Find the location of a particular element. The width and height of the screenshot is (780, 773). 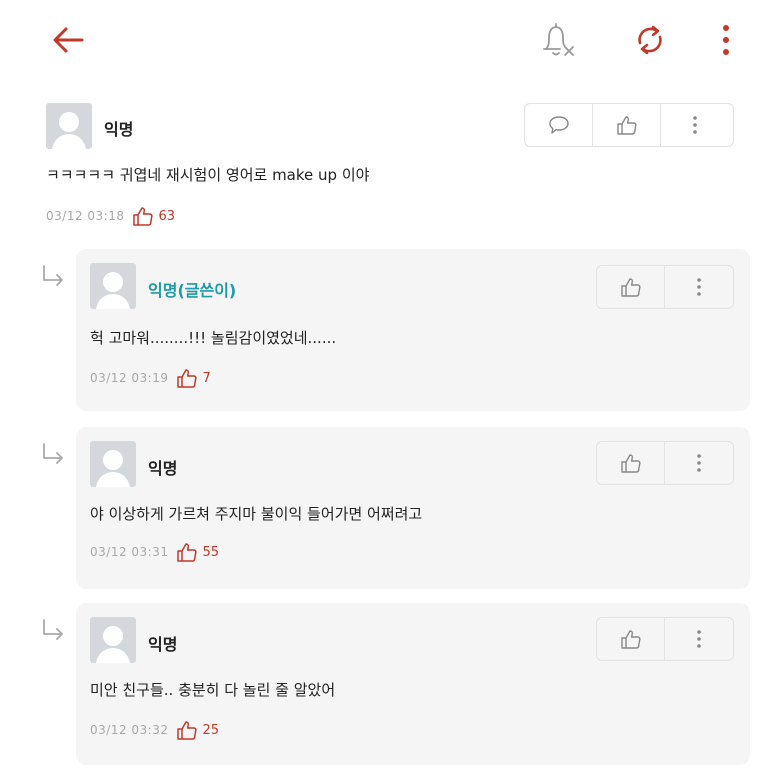

top-bar is located at coordinates (390, 40).